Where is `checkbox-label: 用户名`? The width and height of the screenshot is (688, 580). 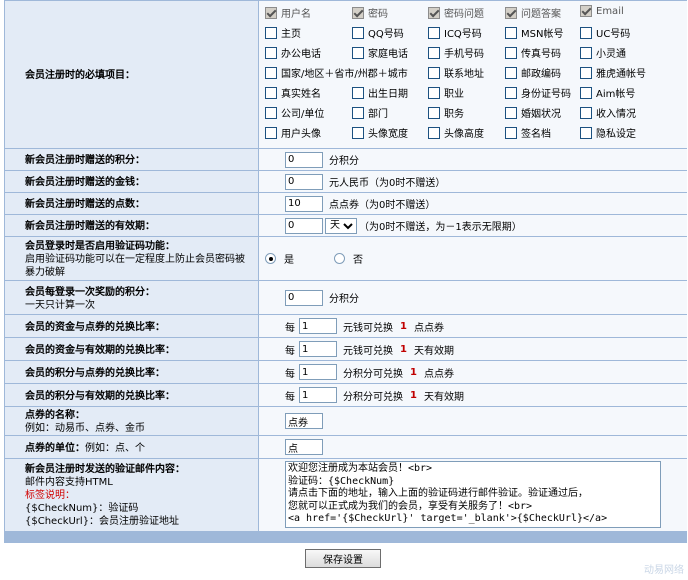
checkbox-label: 用户名 is located at coordinates (296, 14).